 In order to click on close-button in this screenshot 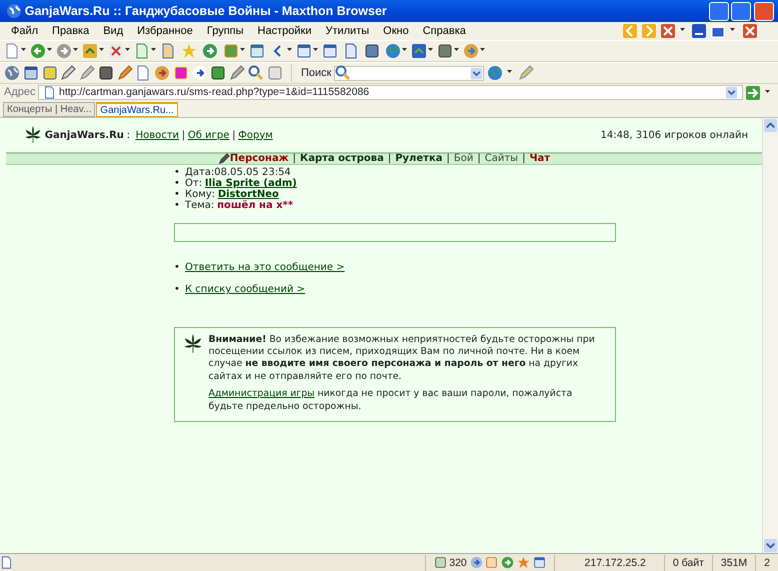, I will do `click(764, 11)`.